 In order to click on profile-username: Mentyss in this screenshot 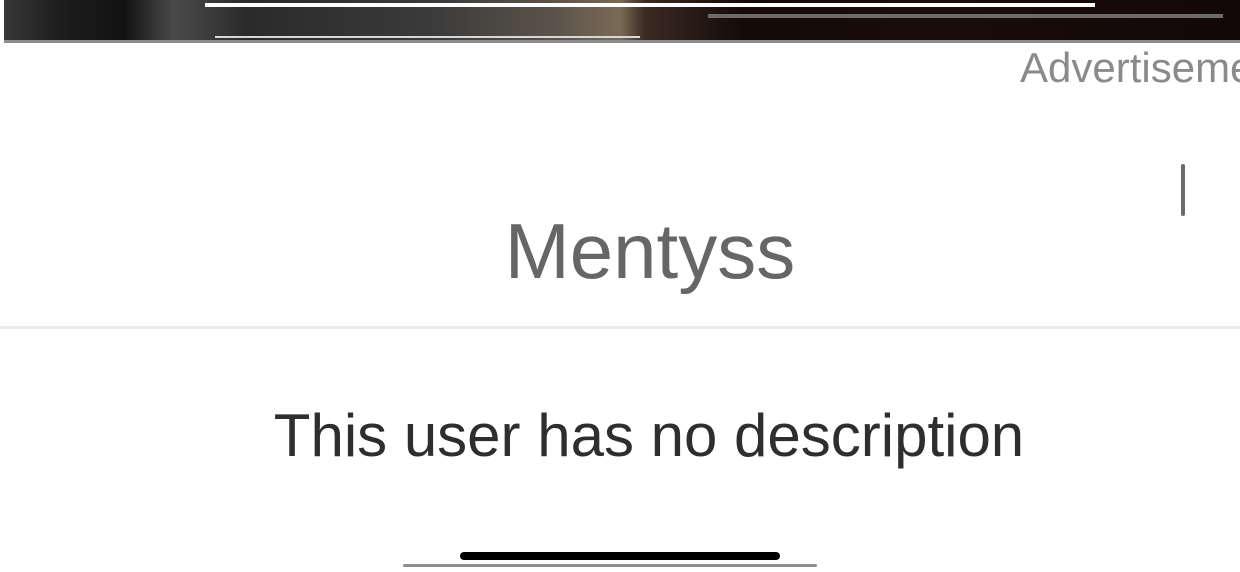, I will do `click(650, 251)`.